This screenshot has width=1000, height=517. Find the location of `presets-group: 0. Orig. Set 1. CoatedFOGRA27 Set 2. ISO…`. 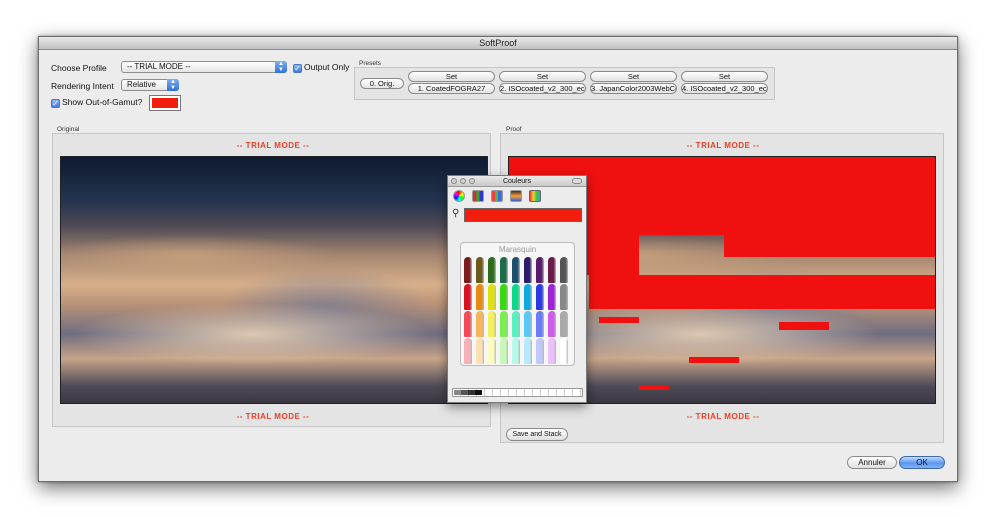

presets-group: 0. Orig. Set 1. CoatedFOGRA27 Set 2. ISO… is located at coordinates (564, 83).